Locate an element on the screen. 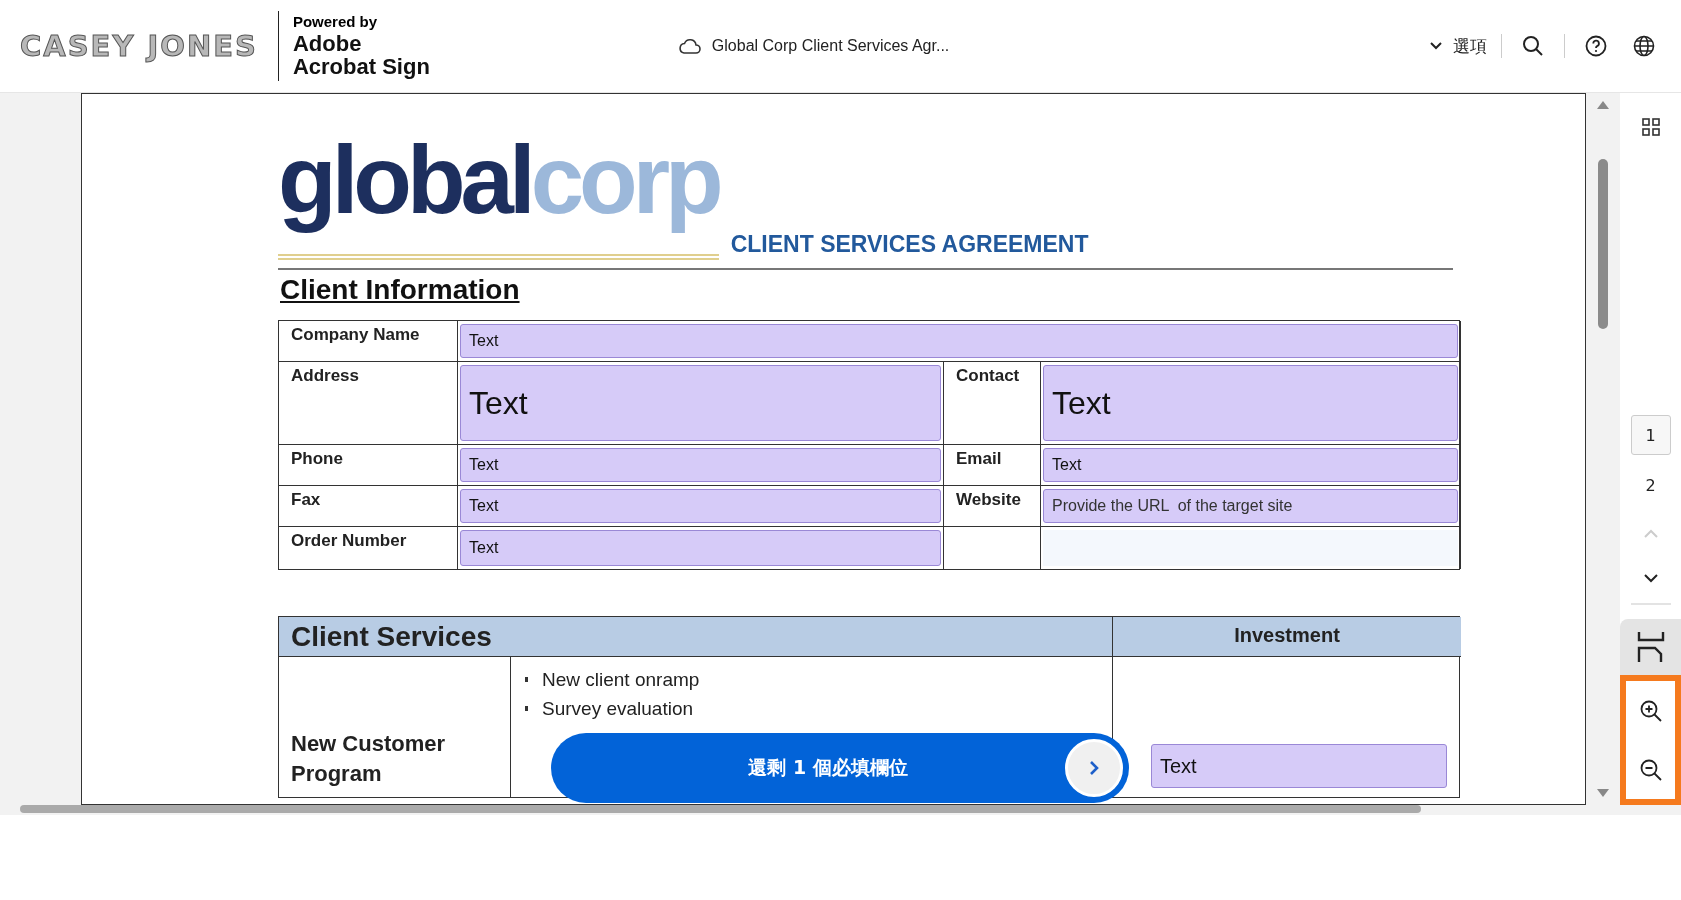 Image resolution: width=1681 pixels, height=900 pixels. zoom-out-icon is located at coordinates (1650, 769).